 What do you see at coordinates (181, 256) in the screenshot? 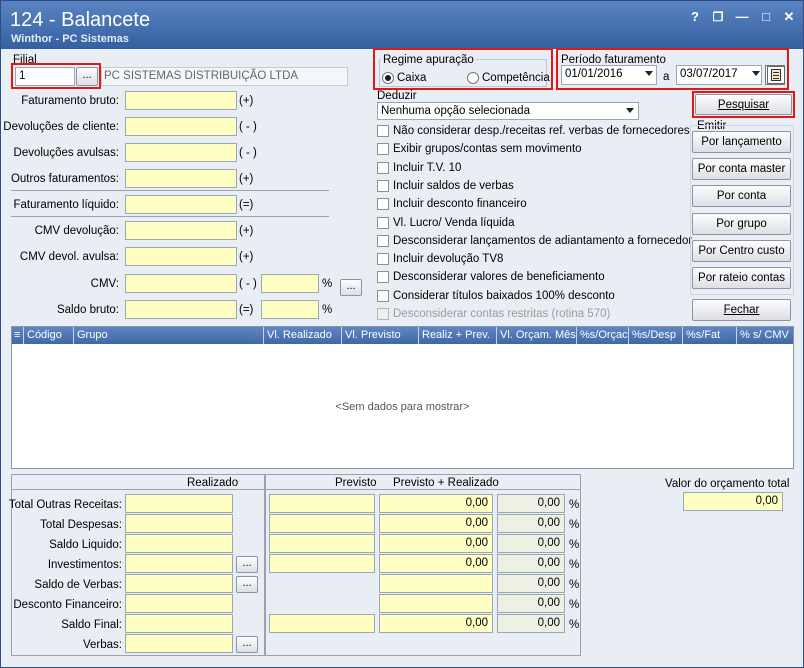
I see `cmv-devol-avulsa-field` at bounding box center [181, 256].